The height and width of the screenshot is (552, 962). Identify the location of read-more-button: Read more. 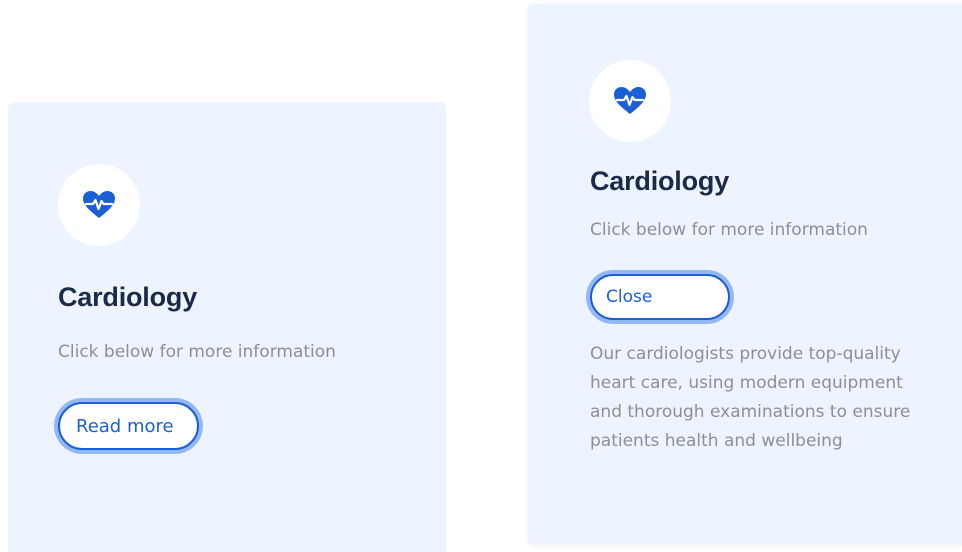
(128, 426).